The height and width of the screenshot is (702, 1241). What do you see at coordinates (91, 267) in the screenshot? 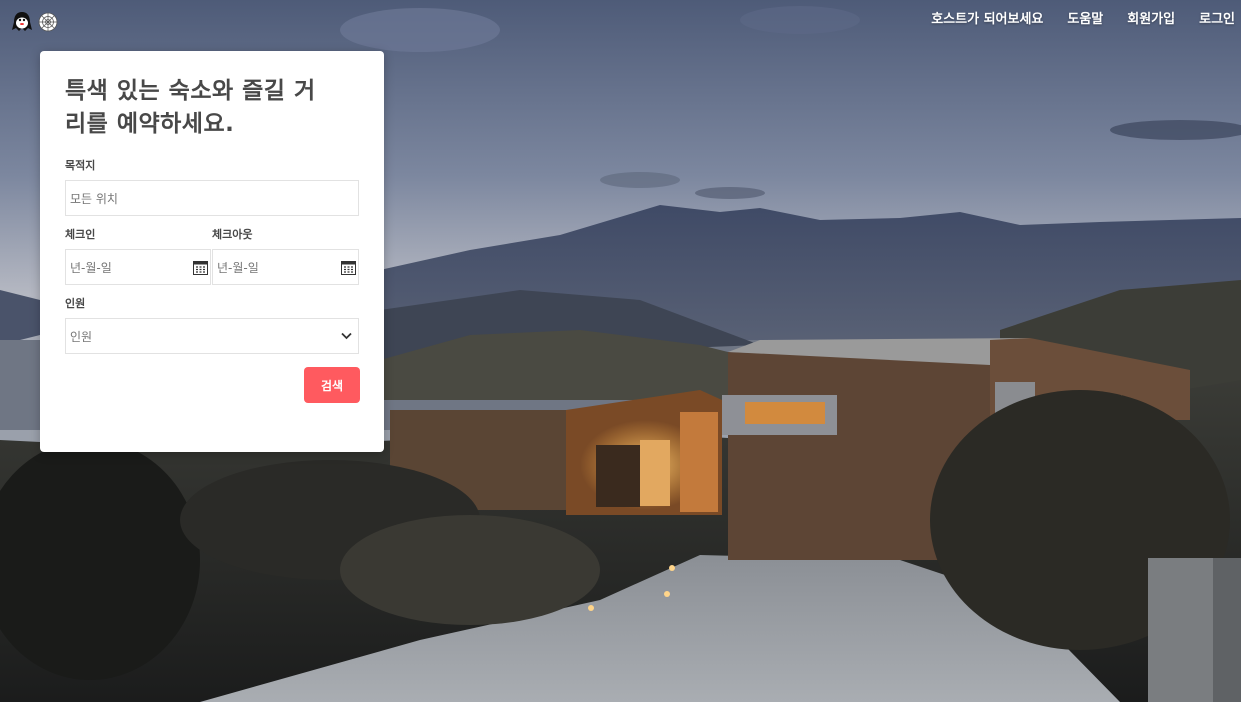
I see `checkin-placeholder: 년-월-일` at bounding box center [91, 267].